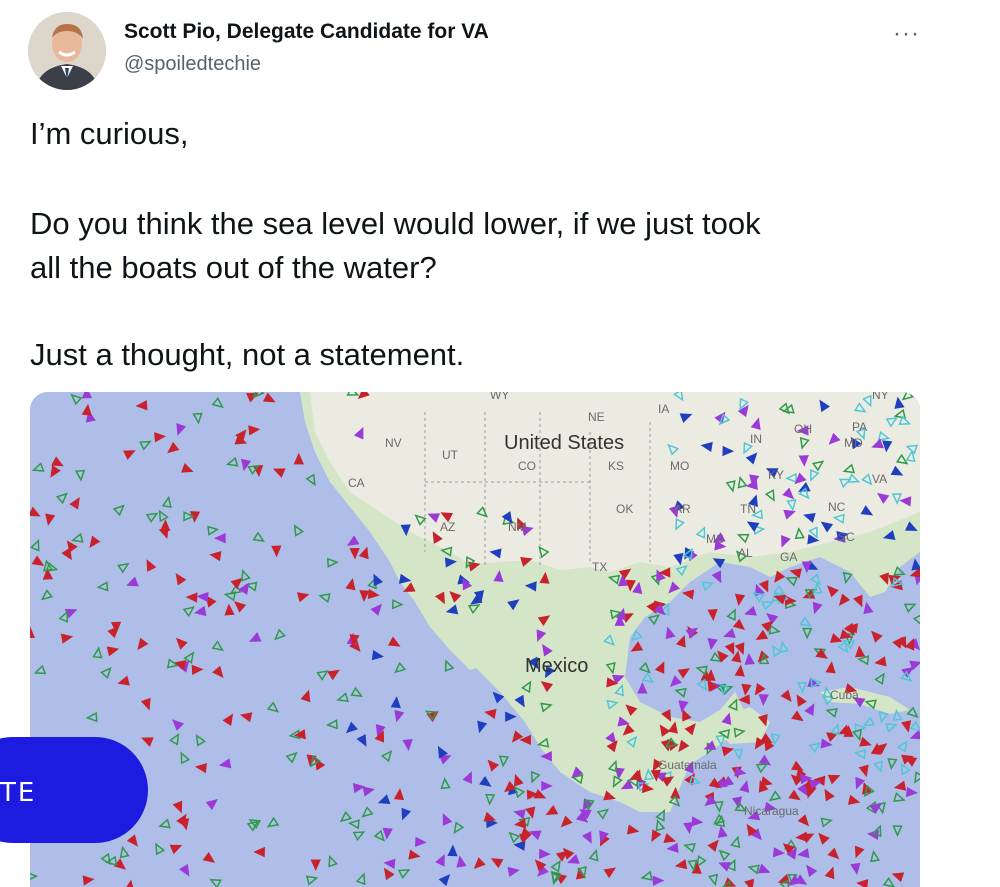 The height and width of the screenshot is (887, 1000). I want to click on label-az: AZ, so click(448, 527).